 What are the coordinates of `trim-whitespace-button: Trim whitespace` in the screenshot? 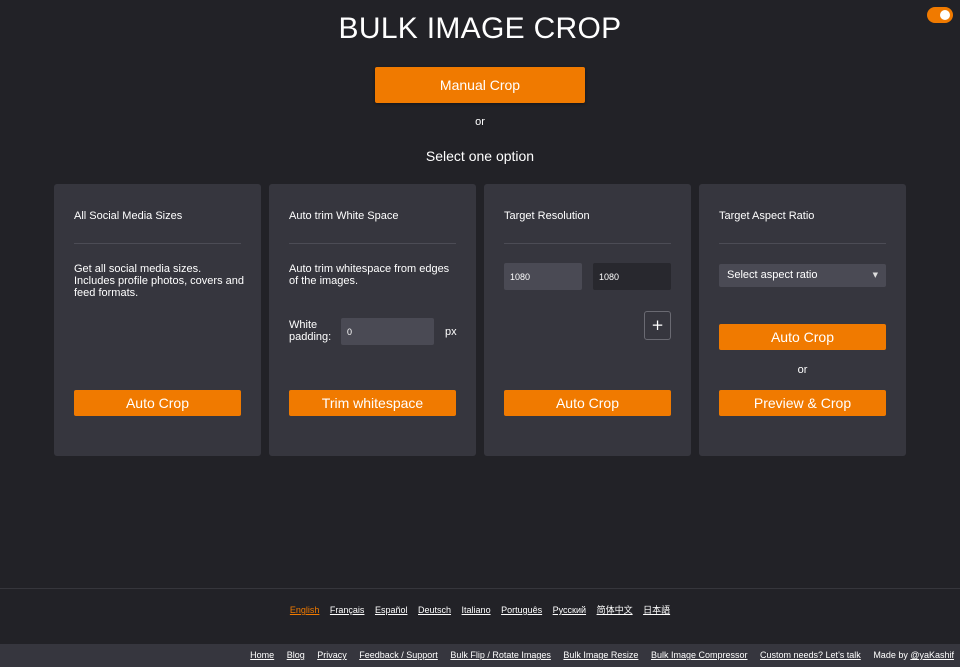 It's located at (372, 403).